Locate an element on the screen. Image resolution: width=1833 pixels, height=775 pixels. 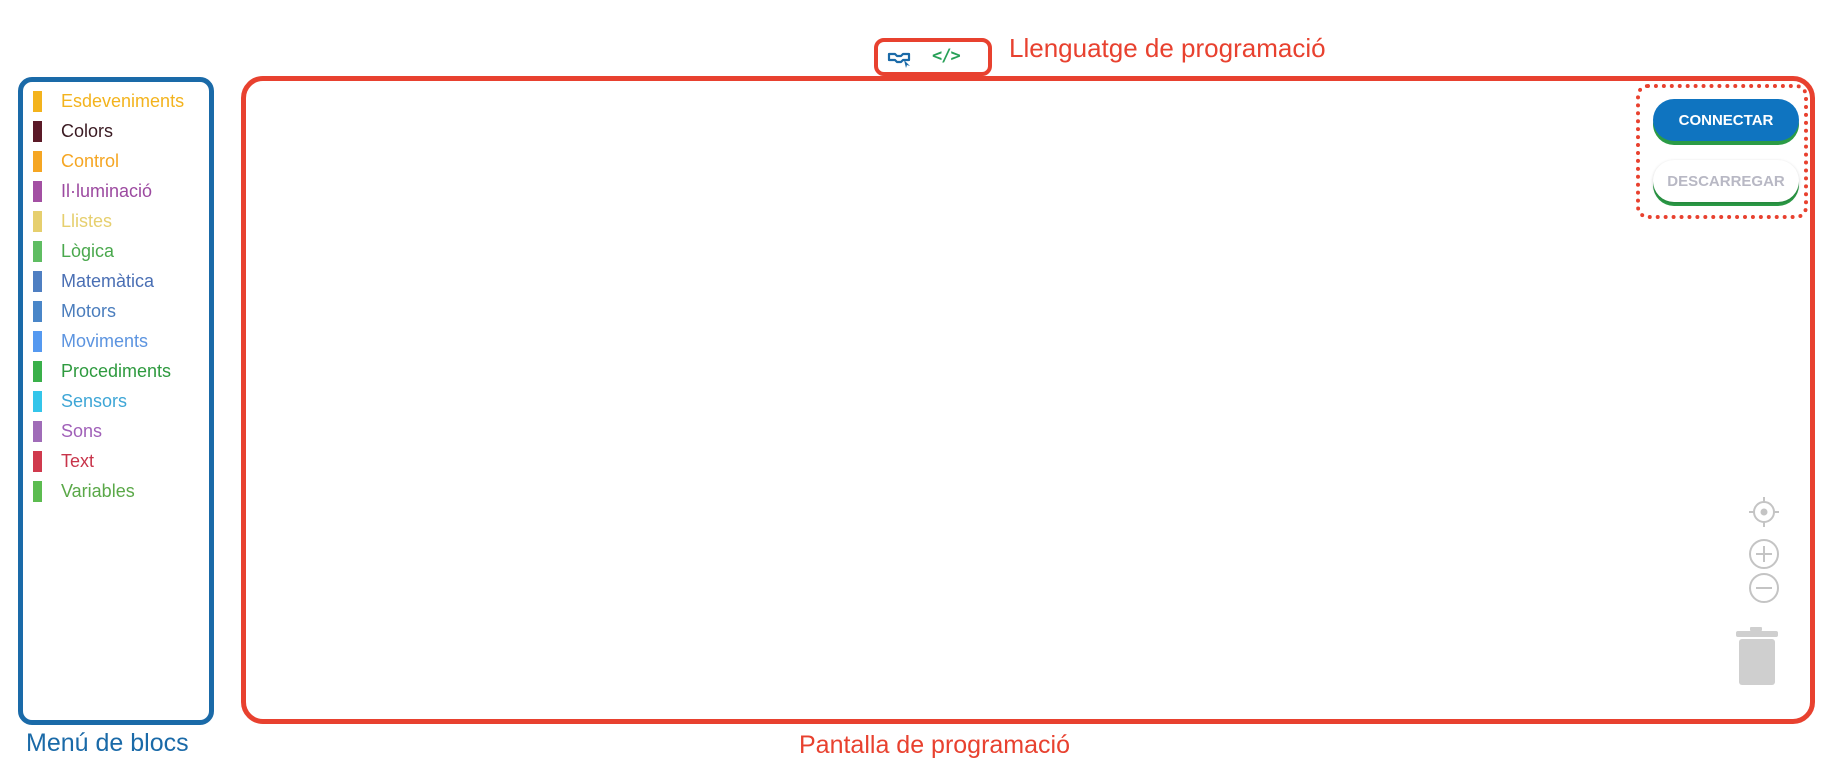
block-menu-caption: Menú de blocs is located at coordinates (107, 743).